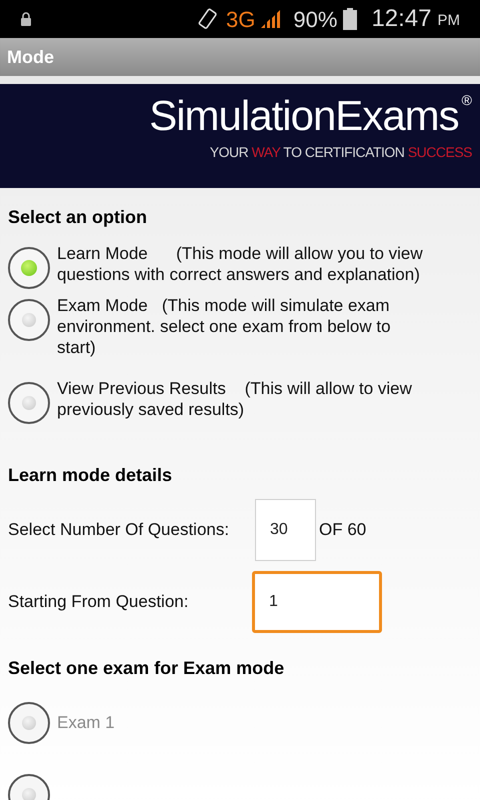 This screenshot has height=800, width=480. I want to click on section-heading: Select an option, so click(78, 217).